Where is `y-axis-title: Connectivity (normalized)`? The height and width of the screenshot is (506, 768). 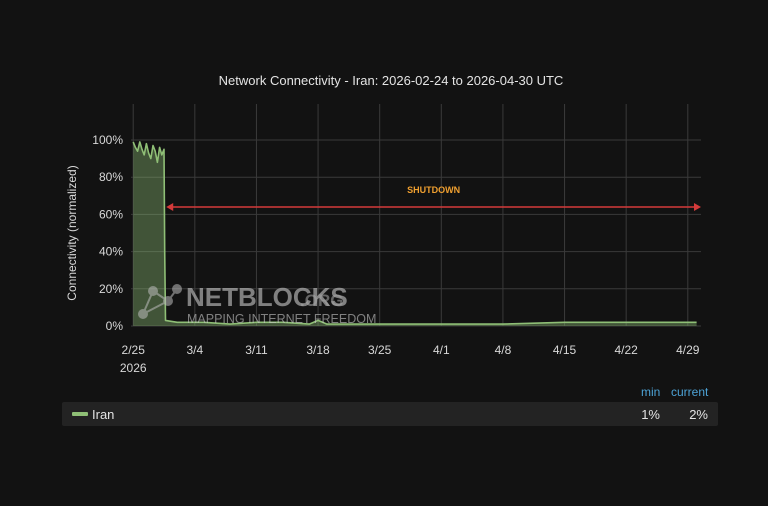 y-axis-title: Connectivity (normalized) is located at coordinates (72, 232).